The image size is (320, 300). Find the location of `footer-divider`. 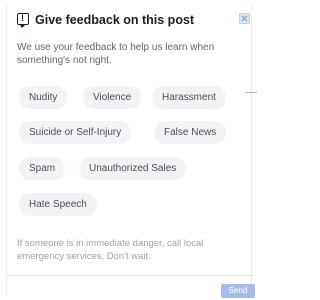

footer-divider is located at coordinates (130, 275).